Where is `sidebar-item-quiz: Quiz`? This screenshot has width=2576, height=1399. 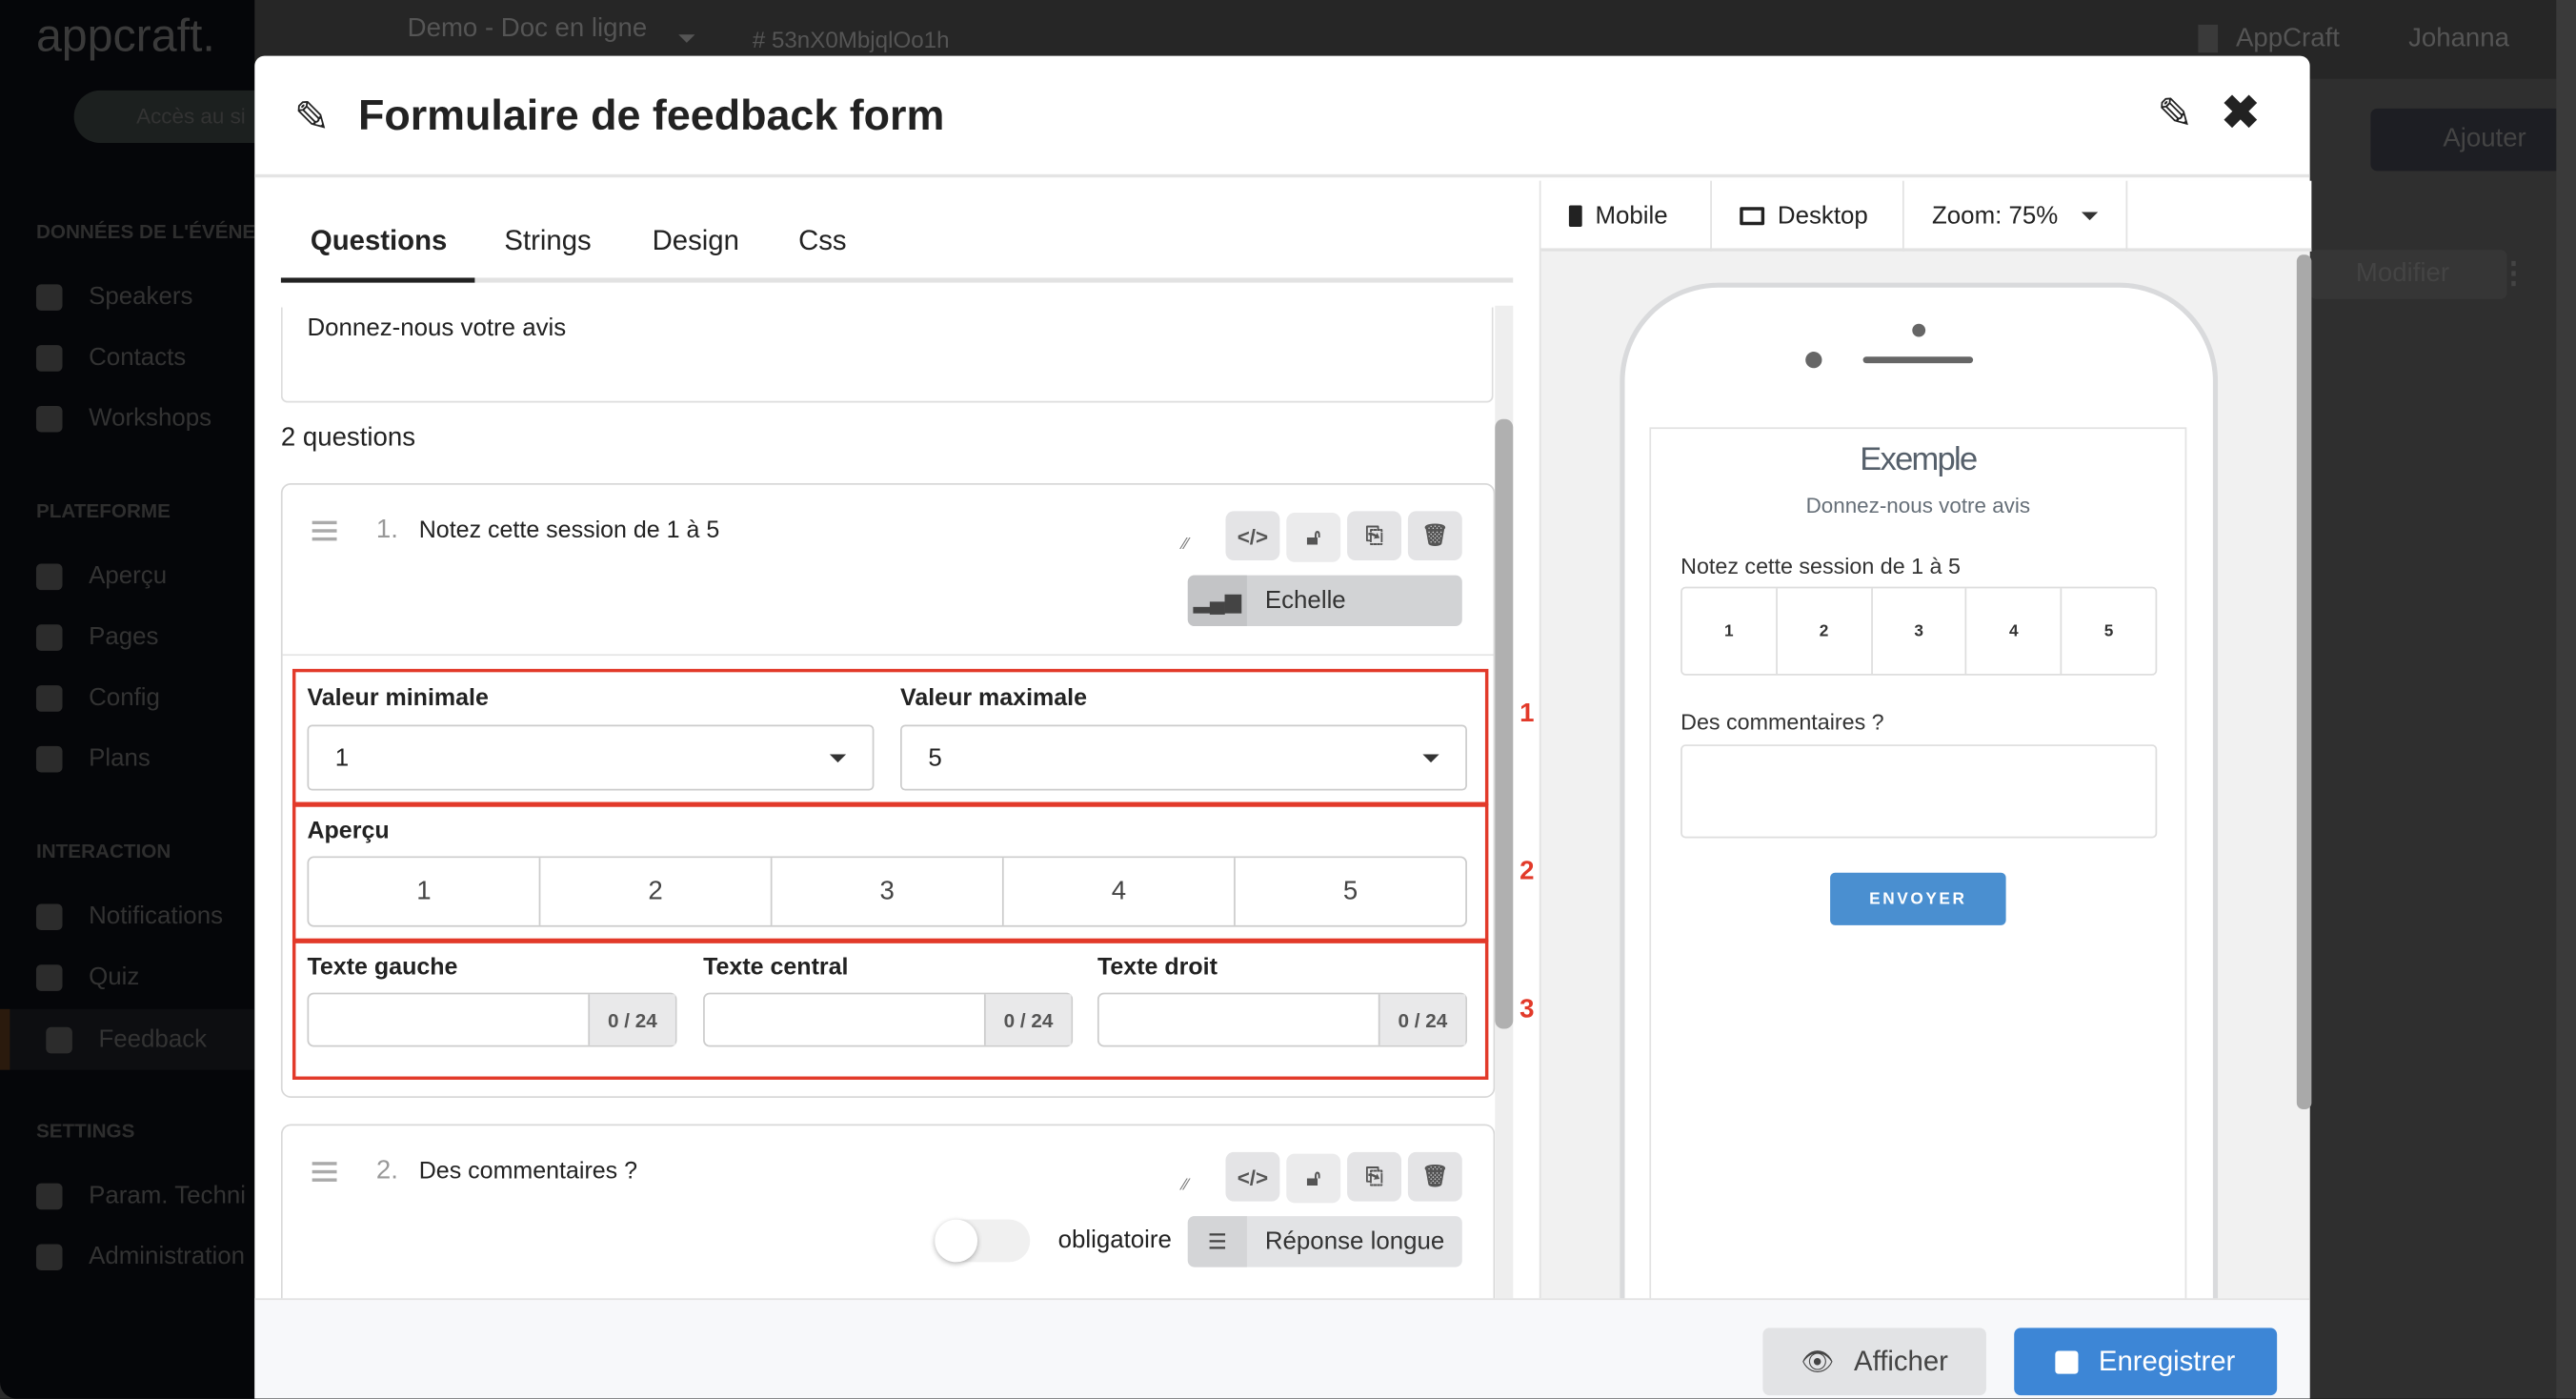 sidebar-item-quiz: Quiz is located at coordinates (87, 977).